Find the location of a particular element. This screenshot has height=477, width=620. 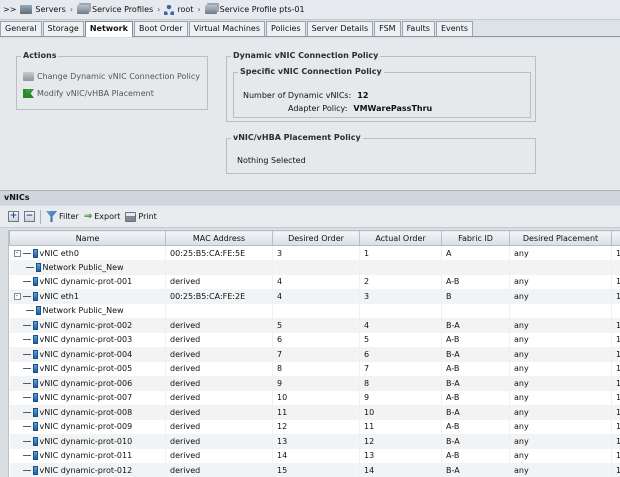

tab-storage: Storage is located at coordinates (63, 28).